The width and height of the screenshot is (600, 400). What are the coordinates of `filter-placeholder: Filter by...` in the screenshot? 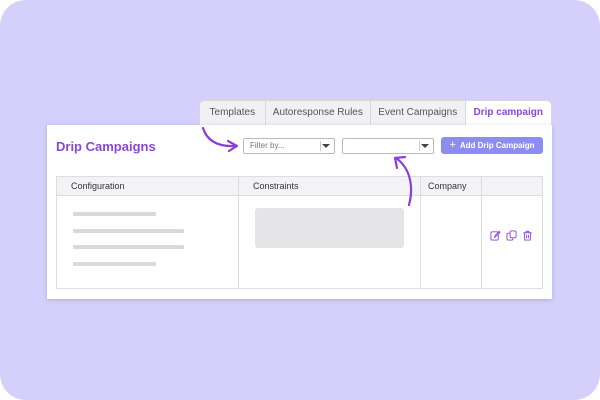 It's located at (267, 145).